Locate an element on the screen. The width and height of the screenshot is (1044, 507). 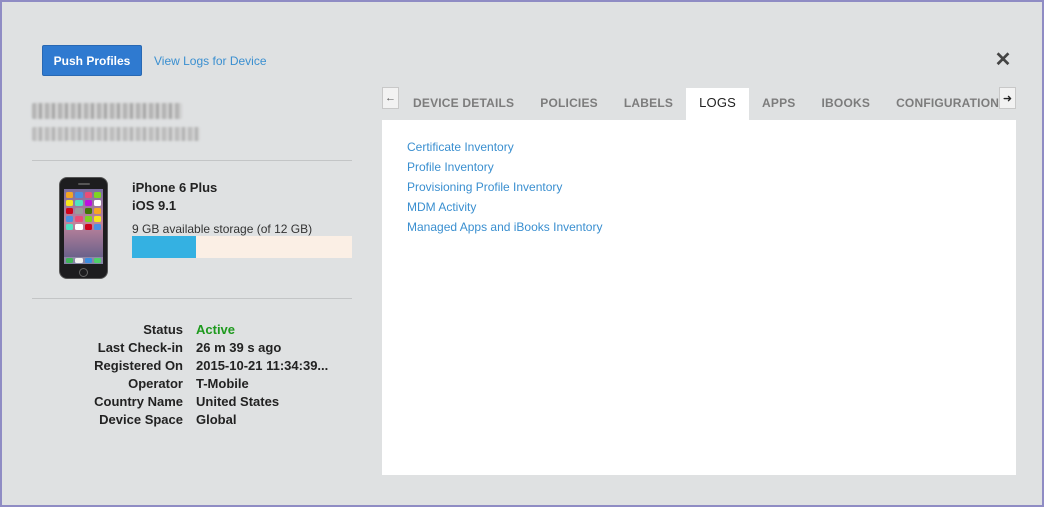
phone-speaker is located at coordinates (84, 184).